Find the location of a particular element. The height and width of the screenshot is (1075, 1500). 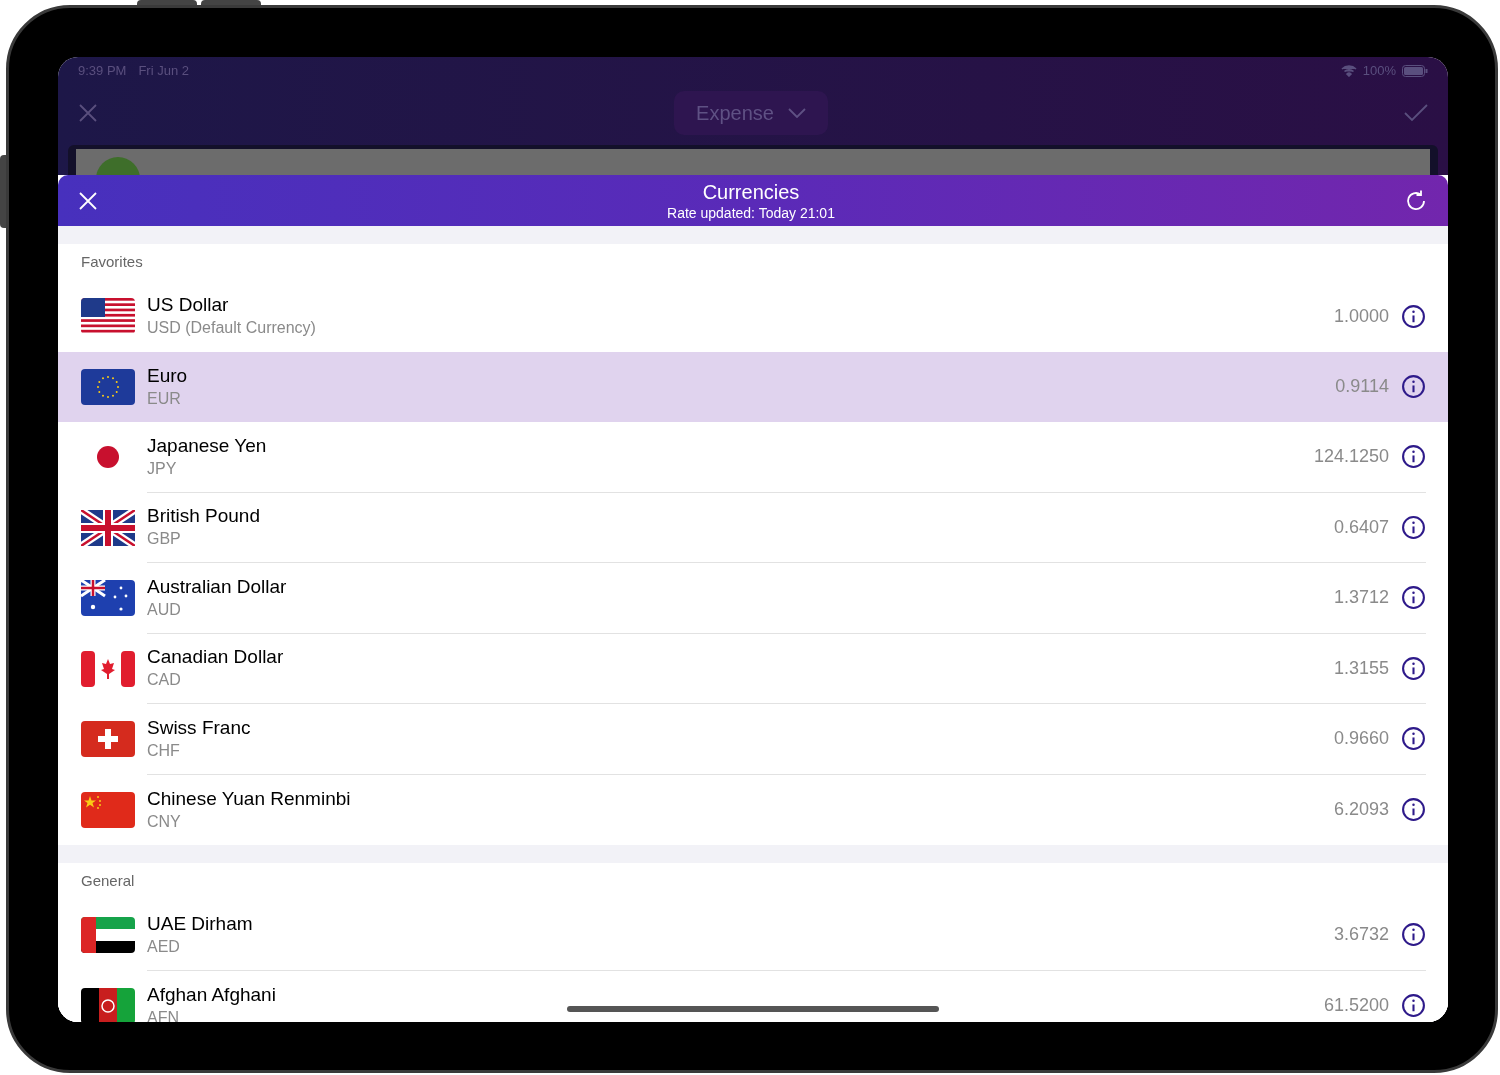

refresh-button is located at coordinates (1416, 200).